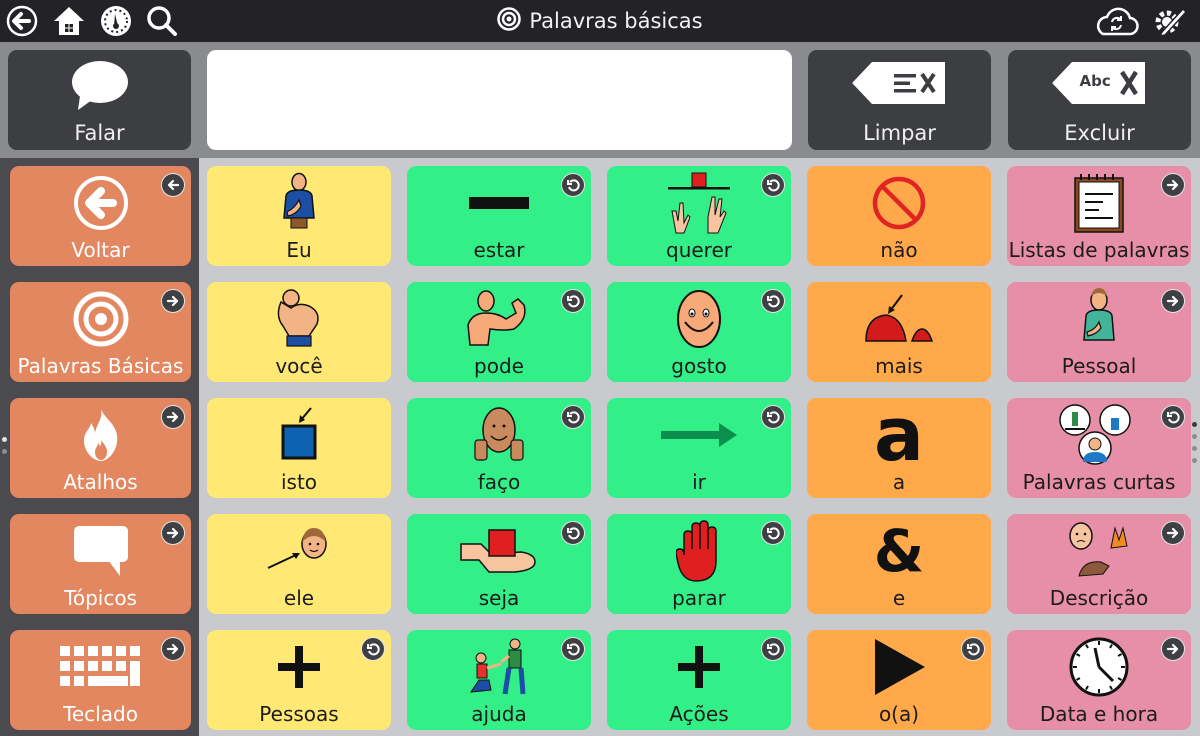 Image resolution: width=1200 pixels, height=736 pixels. Describe the element at coordinates (899, 100) in the screenshot. I see `clear-button: Limpar` at that location.